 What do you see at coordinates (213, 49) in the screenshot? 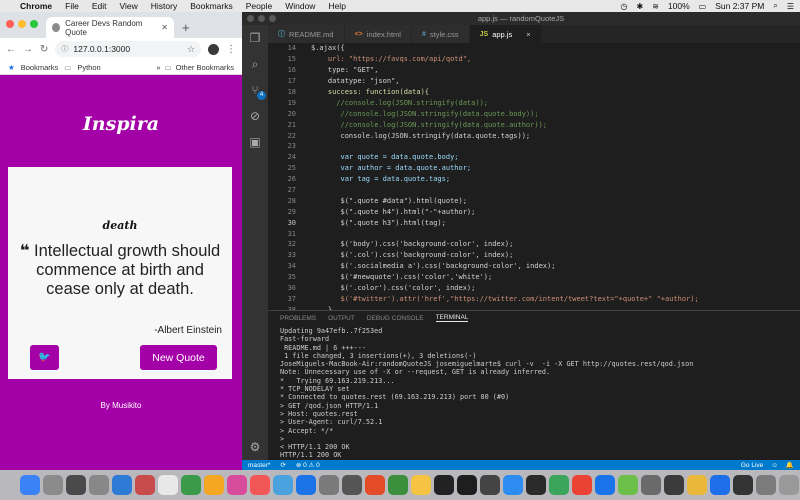
I see `profile-avatar` at bounding box center [213, 49].